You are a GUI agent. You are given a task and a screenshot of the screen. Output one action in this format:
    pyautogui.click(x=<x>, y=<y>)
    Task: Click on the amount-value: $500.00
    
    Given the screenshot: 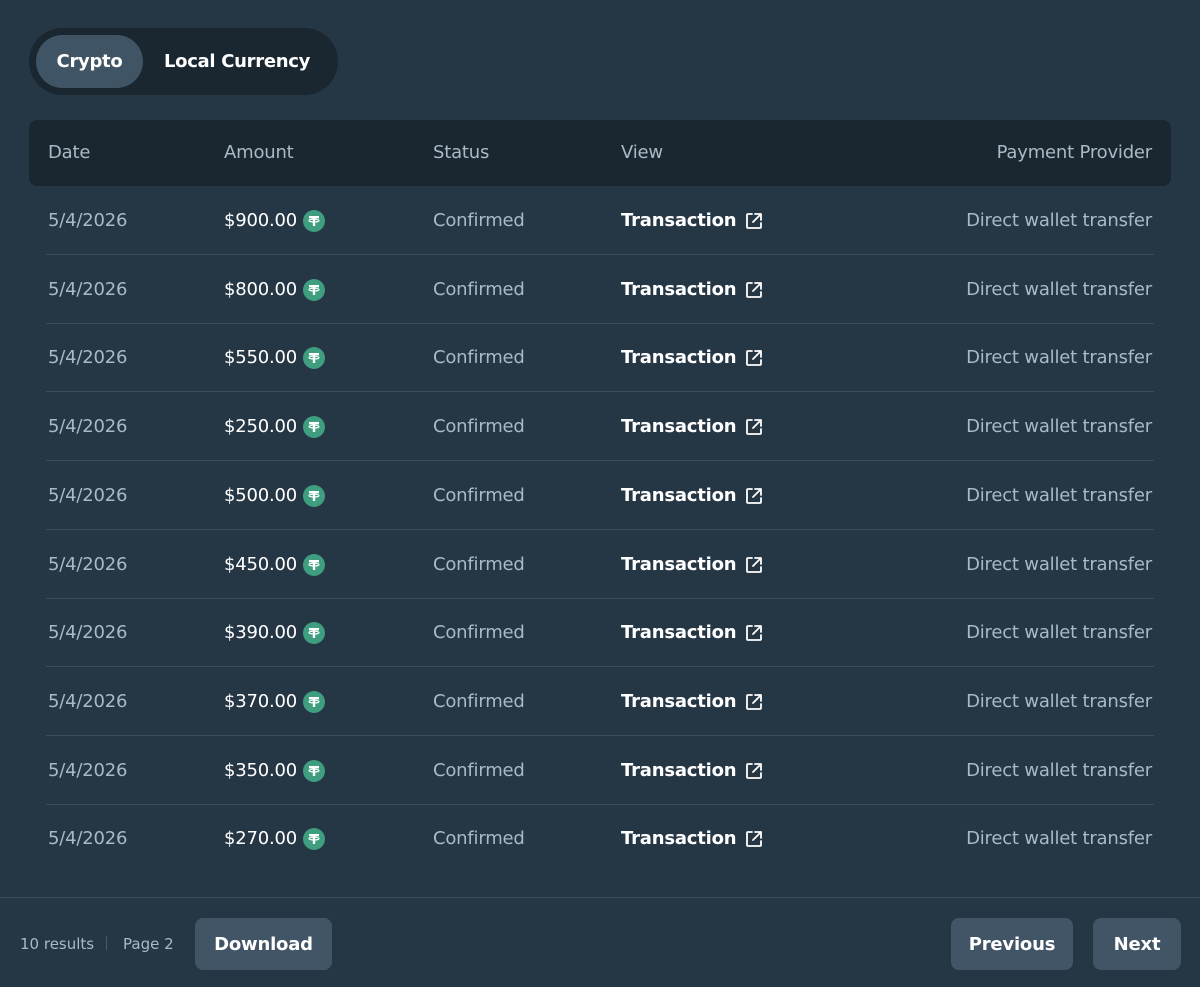 What is the action you would take?
    pyautogui.click(x=261, y=495)
    